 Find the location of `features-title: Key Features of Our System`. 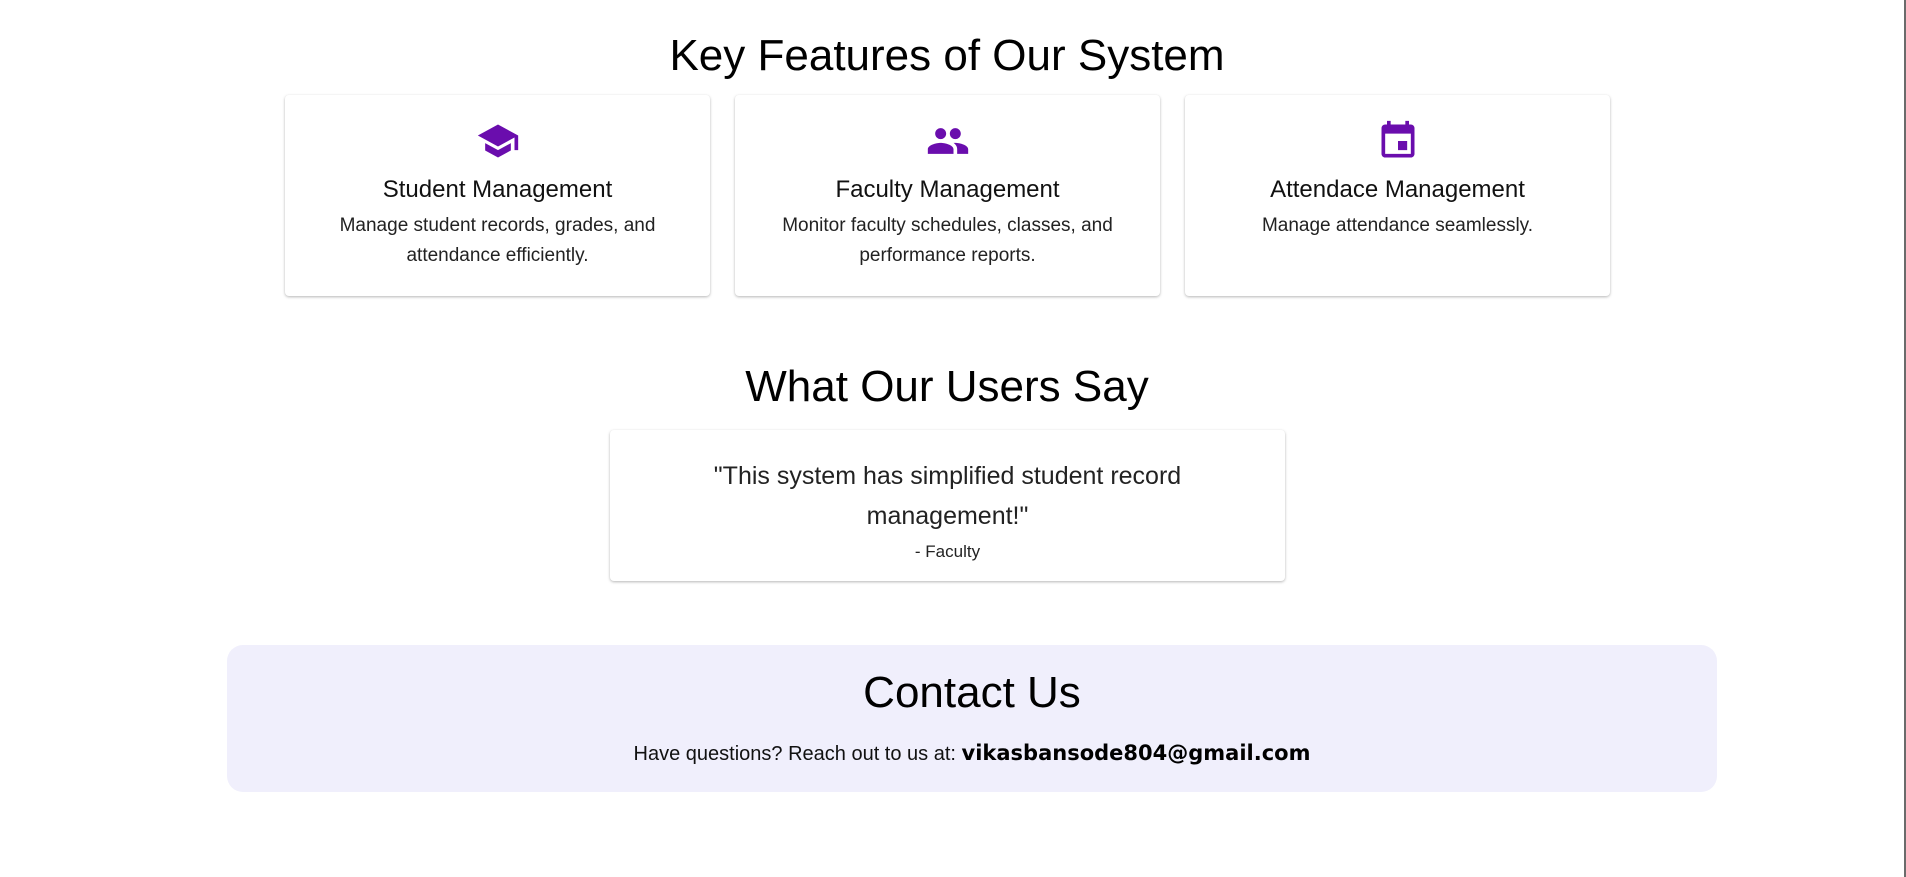

features-title: Key Features of Our System is located at coordinates (947, 55).